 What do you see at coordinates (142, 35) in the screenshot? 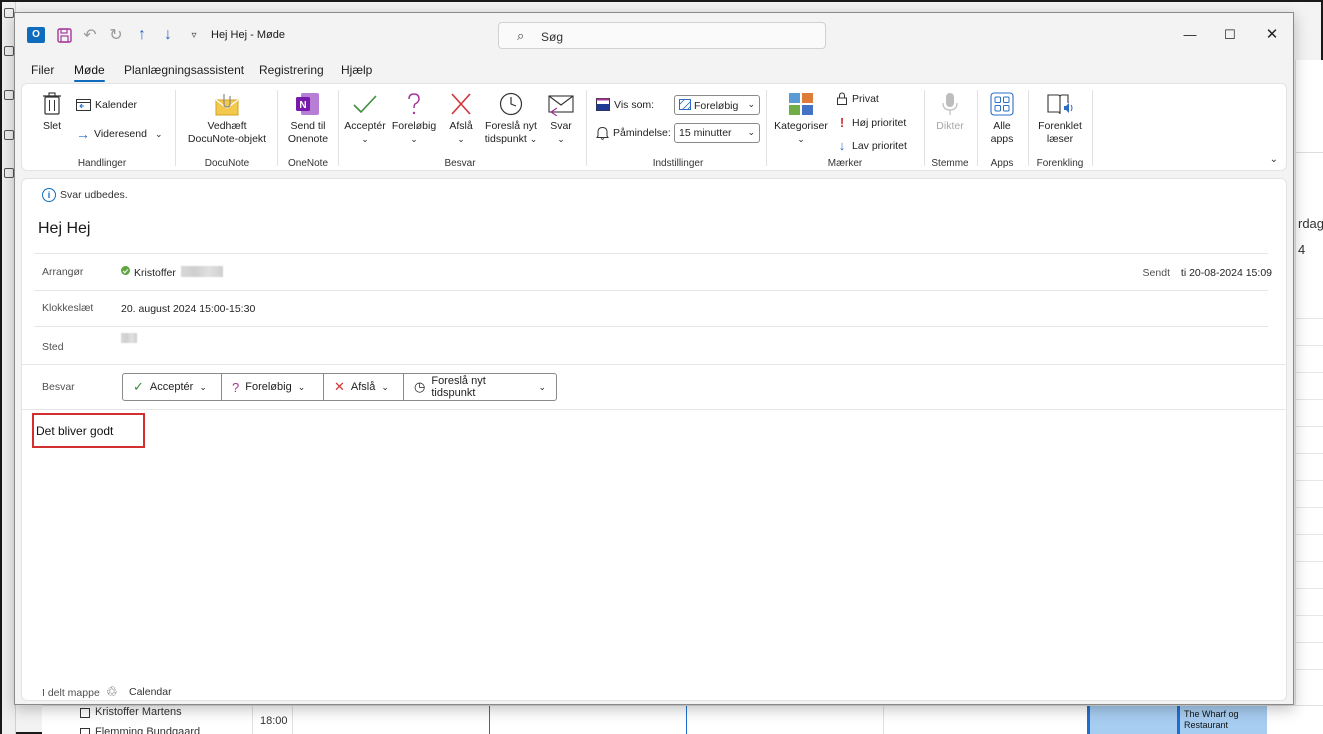
I see `previous-item-icon: ↑` at bounding box center [142, 35].